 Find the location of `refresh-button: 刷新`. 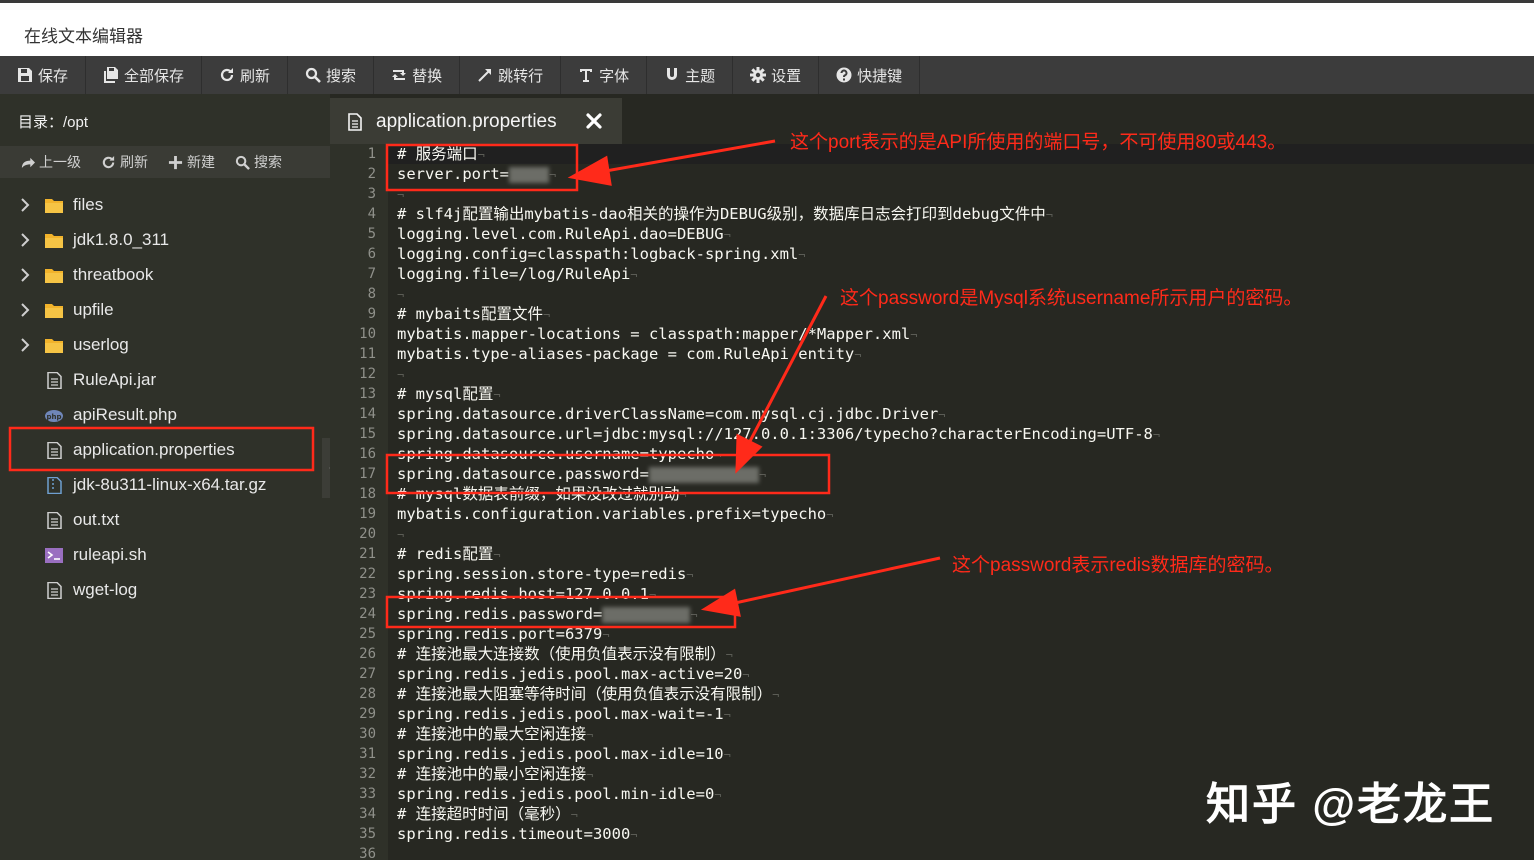

refresh-button: 刷新 is located at coordinates (245, 75).